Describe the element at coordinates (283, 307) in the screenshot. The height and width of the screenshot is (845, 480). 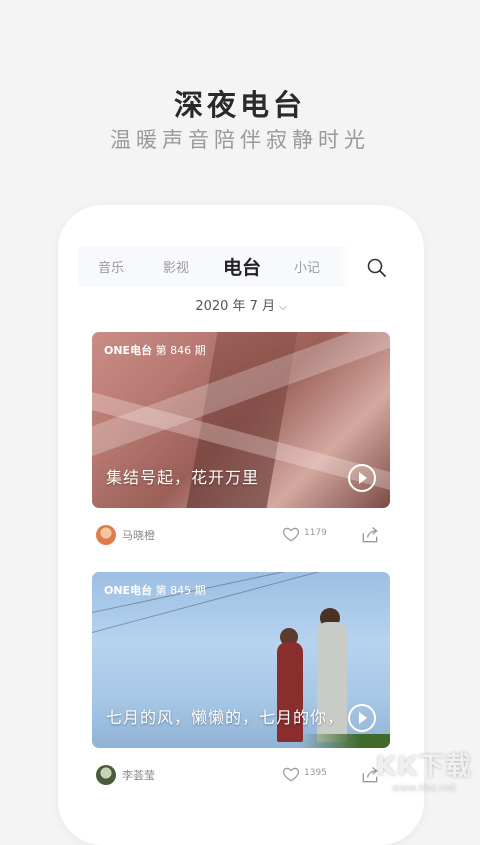
I see `chevron-down-icon: ⌵` at that location.